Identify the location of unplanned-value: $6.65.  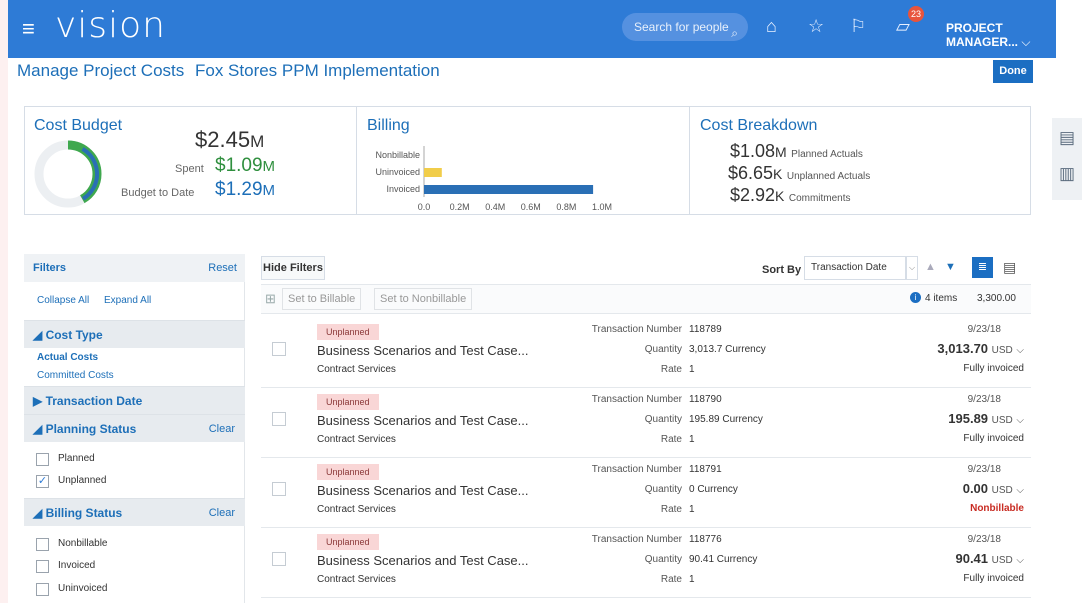
(751, 173).